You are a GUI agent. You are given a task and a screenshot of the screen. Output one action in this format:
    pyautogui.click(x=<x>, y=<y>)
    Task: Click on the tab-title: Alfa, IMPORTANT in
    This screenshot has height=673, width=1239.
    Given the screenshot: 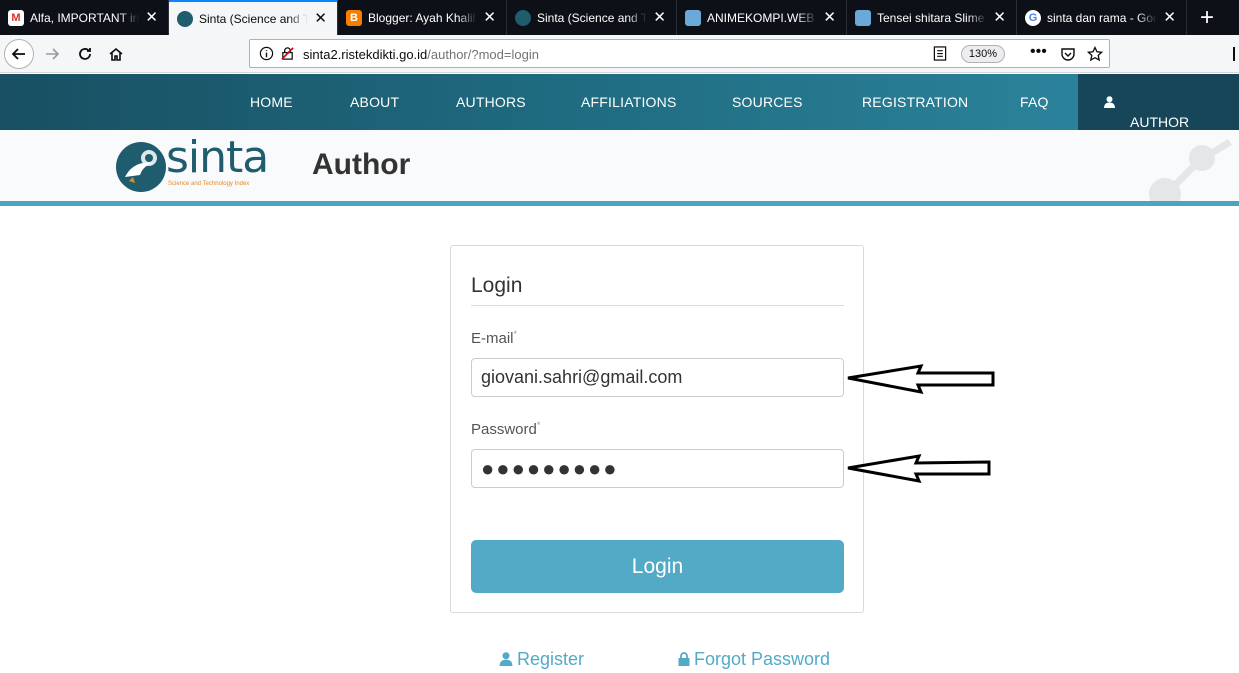 What is the action you would take?
    pyautogui.click(x=85, y=17)
    